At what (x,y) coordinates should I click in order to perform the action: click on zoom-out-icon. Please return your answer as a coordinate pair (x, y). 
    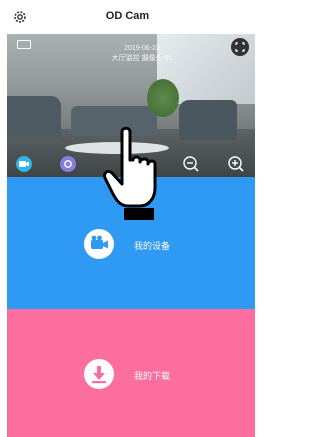
    Looking at the image, I should click on (191, 164).